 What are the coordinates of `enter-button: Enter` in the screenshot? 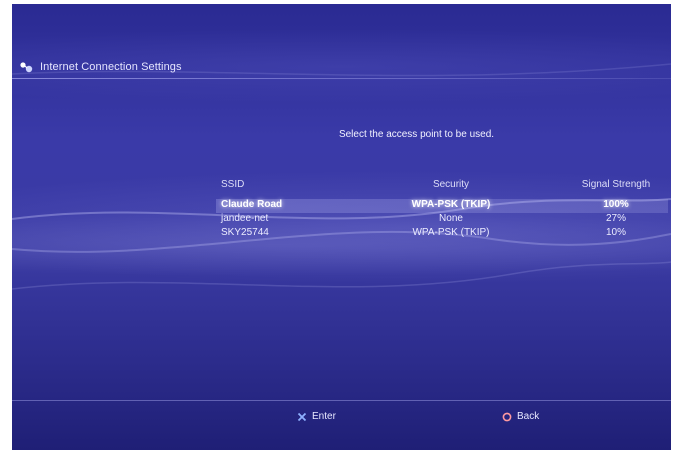 It's located at (316, 416).